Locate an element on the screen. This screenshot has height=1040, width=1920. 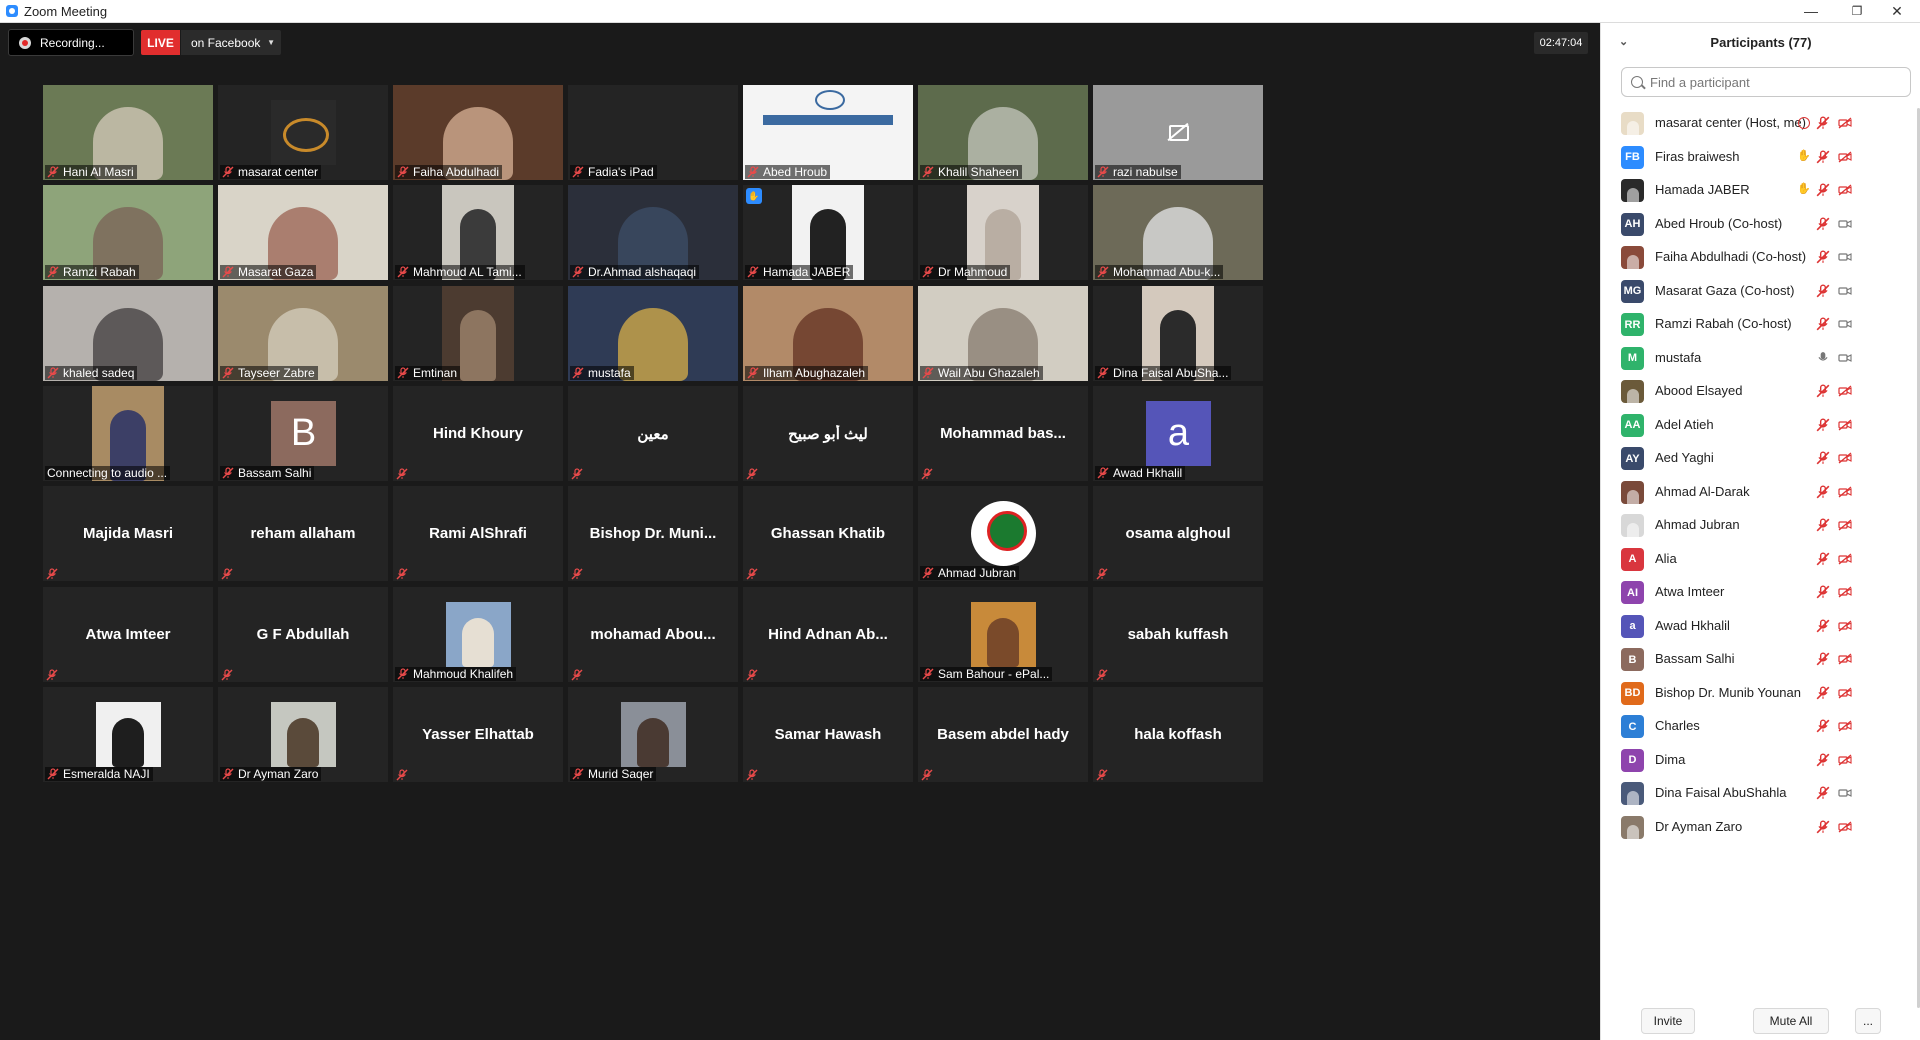
participant-tile: Yasser Elhattab is located at coordinates (478, 734).